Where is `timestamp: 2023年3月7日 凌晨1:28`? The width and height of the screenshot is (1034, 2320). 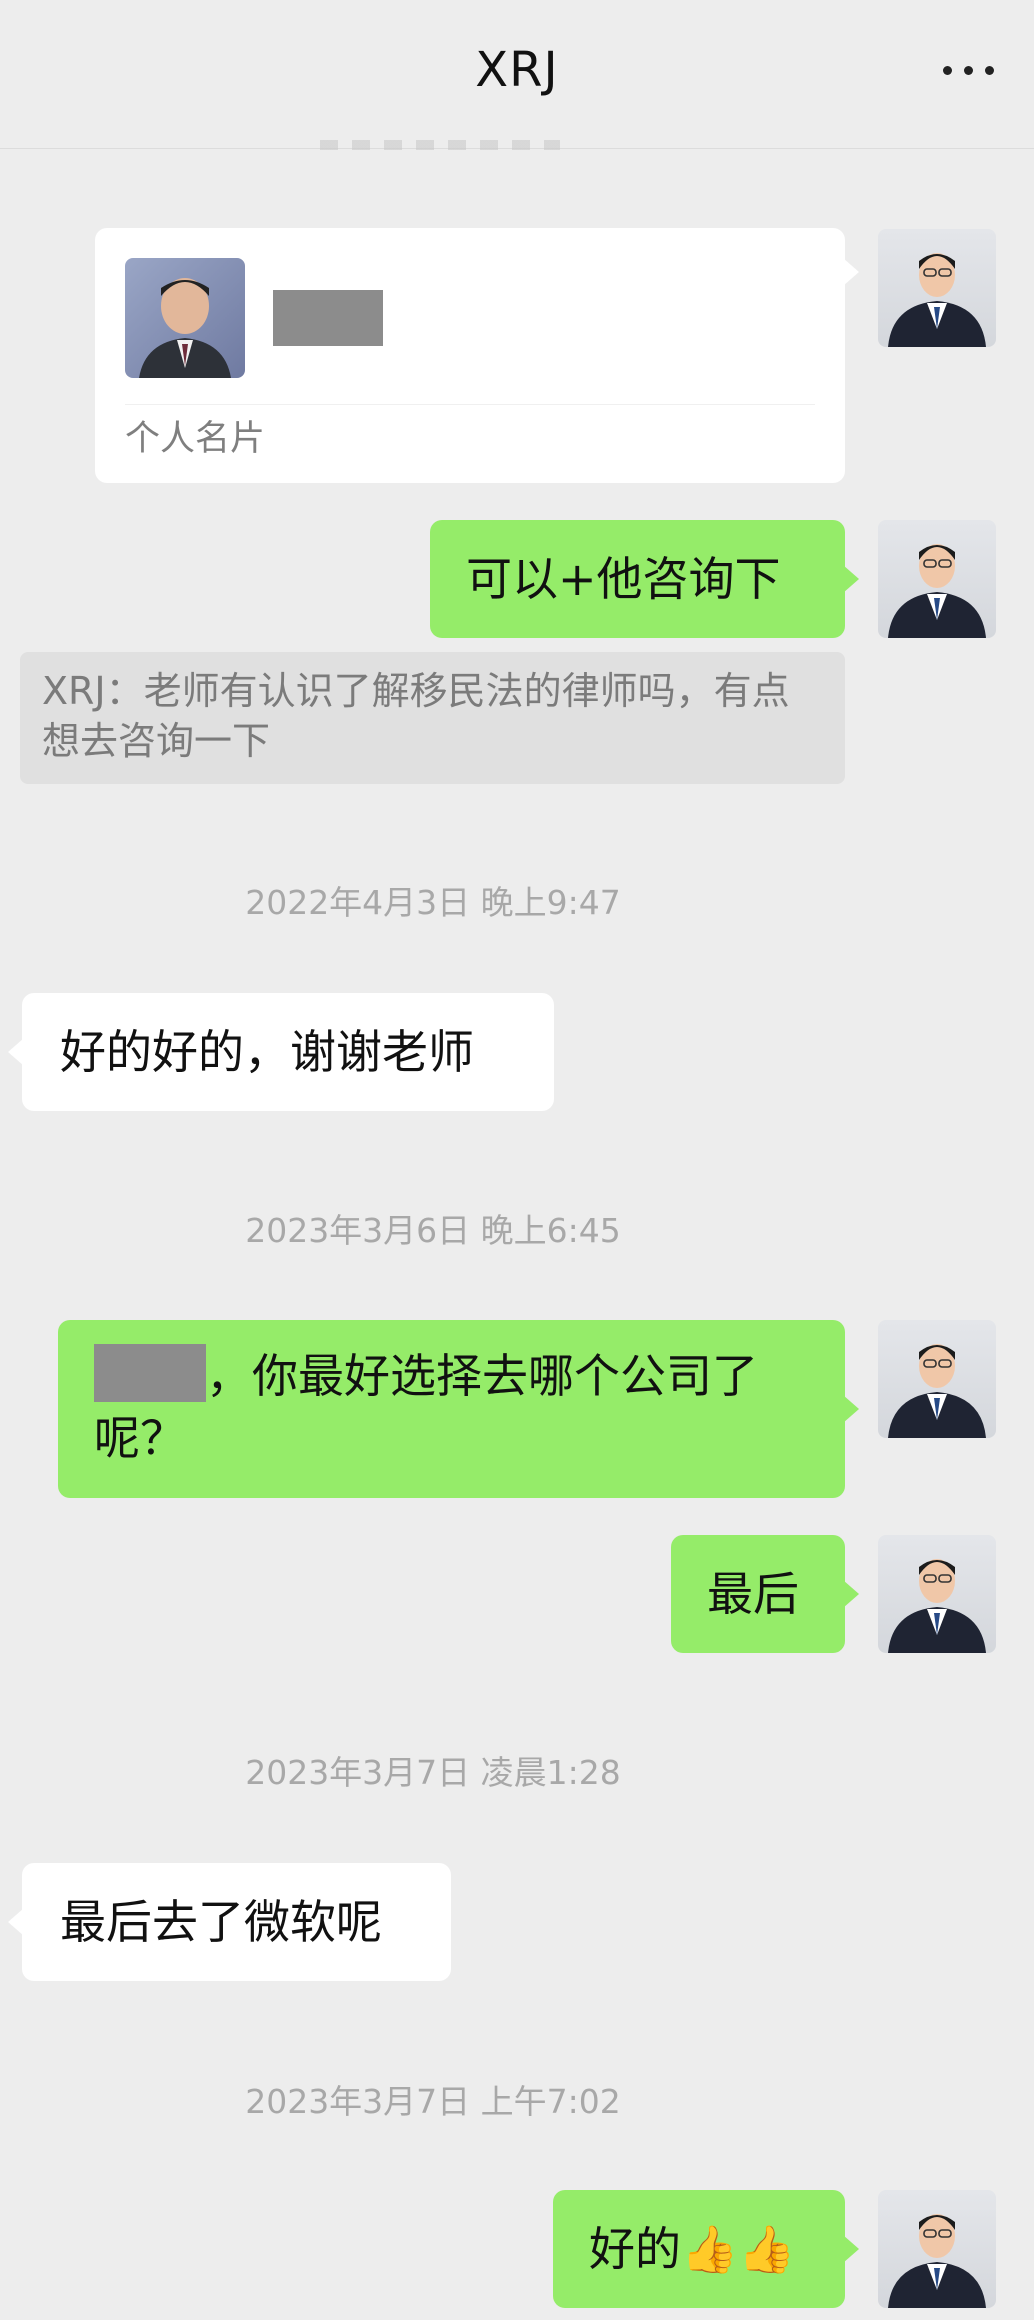
timestamp: 2023年3月7日 凌晨1:28 is located at coordinates (433, 1772).